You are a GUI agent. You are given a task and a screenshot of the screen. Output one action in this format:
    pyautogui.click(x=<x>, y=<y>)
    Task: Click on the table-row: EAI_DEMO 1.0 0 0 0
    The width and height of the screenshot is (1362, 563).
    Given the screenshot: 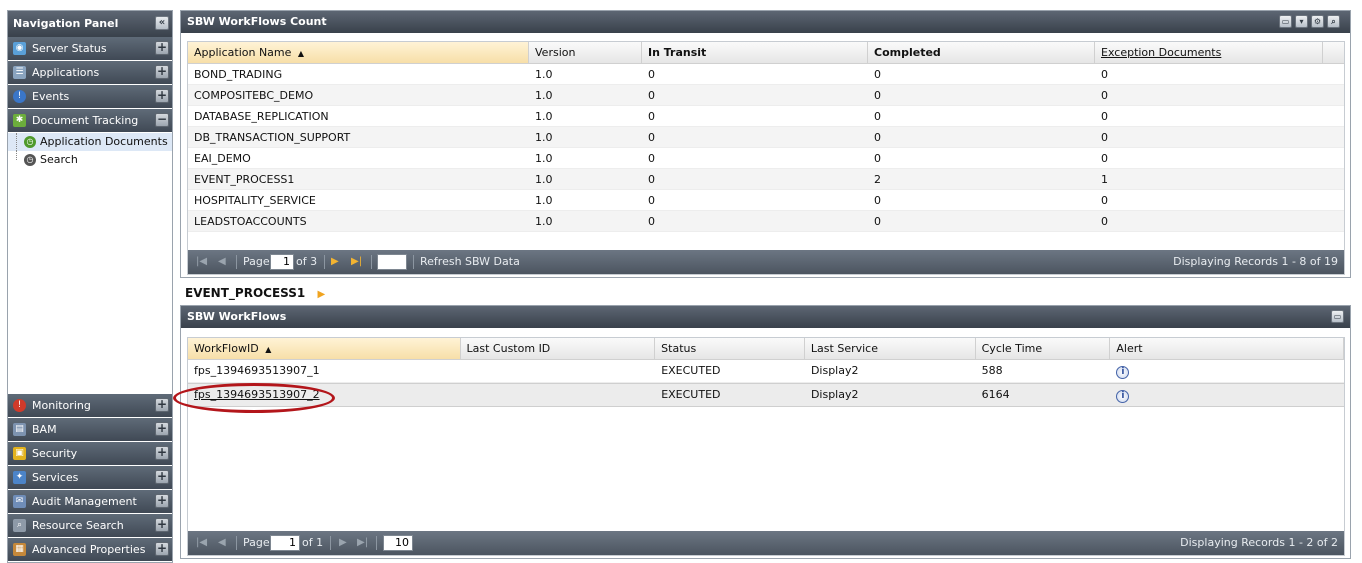 What is the action you would take?
    pyautogui.click(x=766, y=158)
    